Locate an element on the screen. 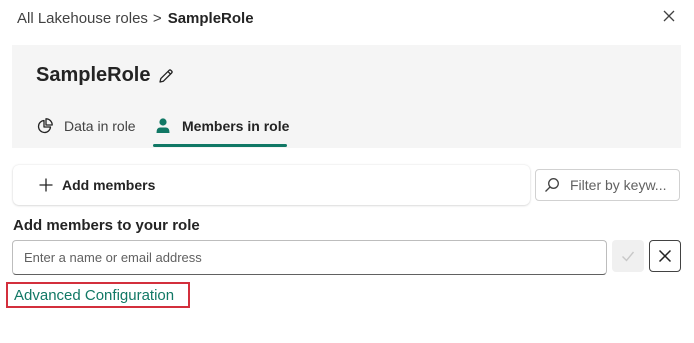  add-members-button: Add members is located at coordinates (96, 185).